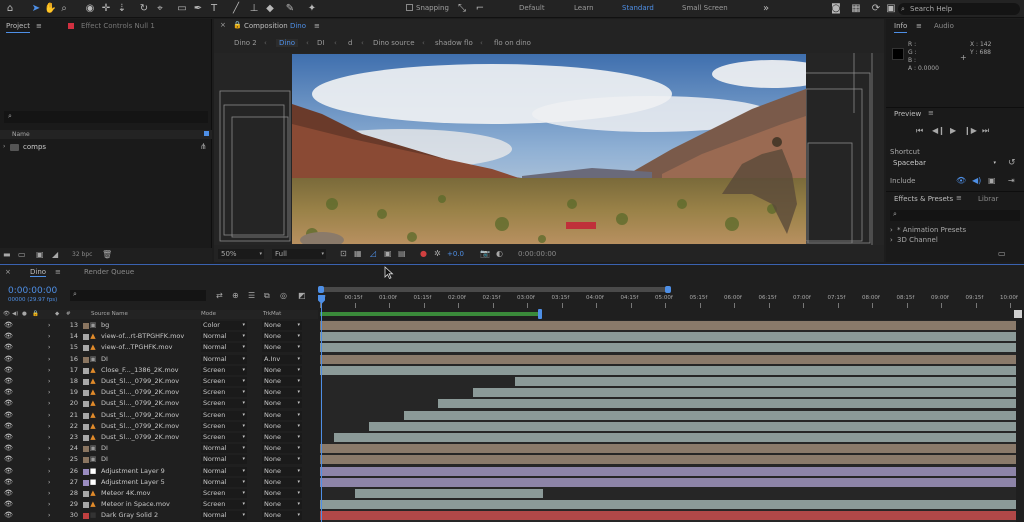  Describe the element at coordinates (1012, 163) in the screenshot. I see `reset-icon: ↺` at that location.